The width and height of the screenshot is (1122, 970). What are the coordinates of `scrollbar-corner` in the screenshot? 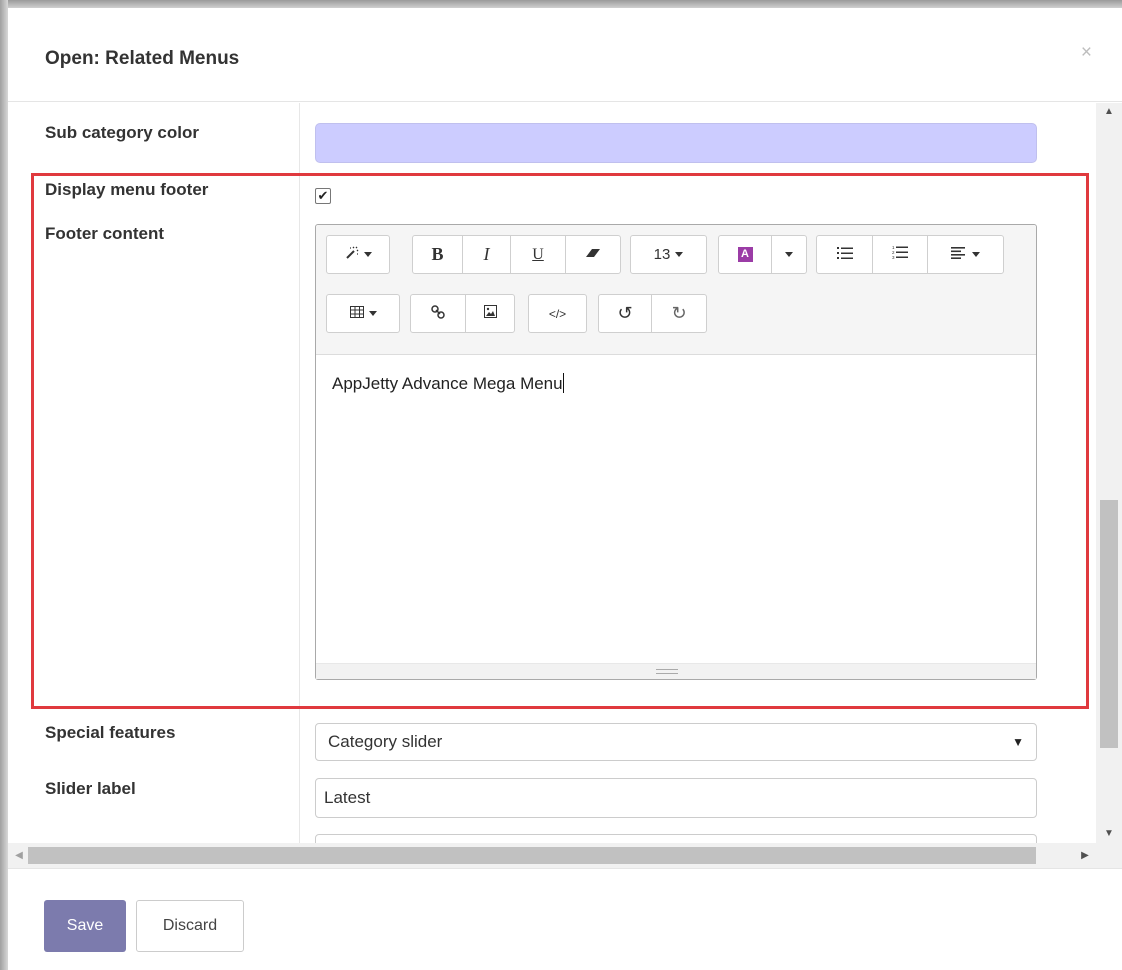 It's located at (1109, 855).